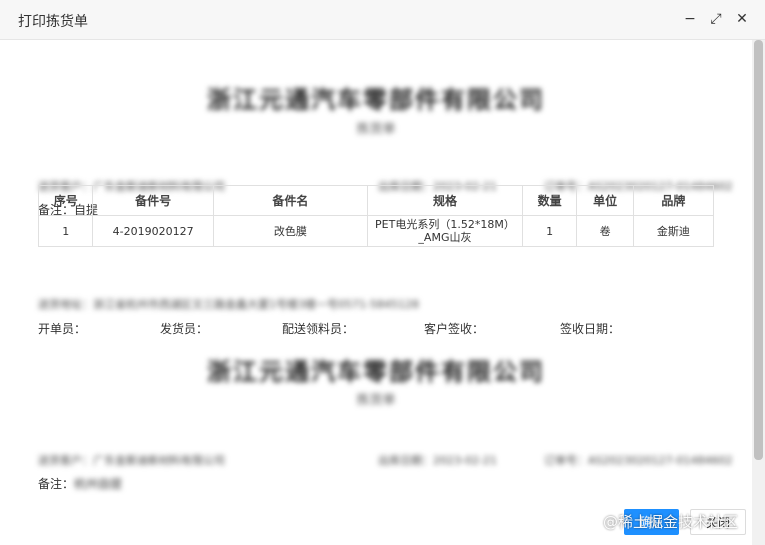  What do you see at coordinates (290, 231) in the screenshot?
I see `cell-part-name: 改色膜` at bounding box center [290, 231].